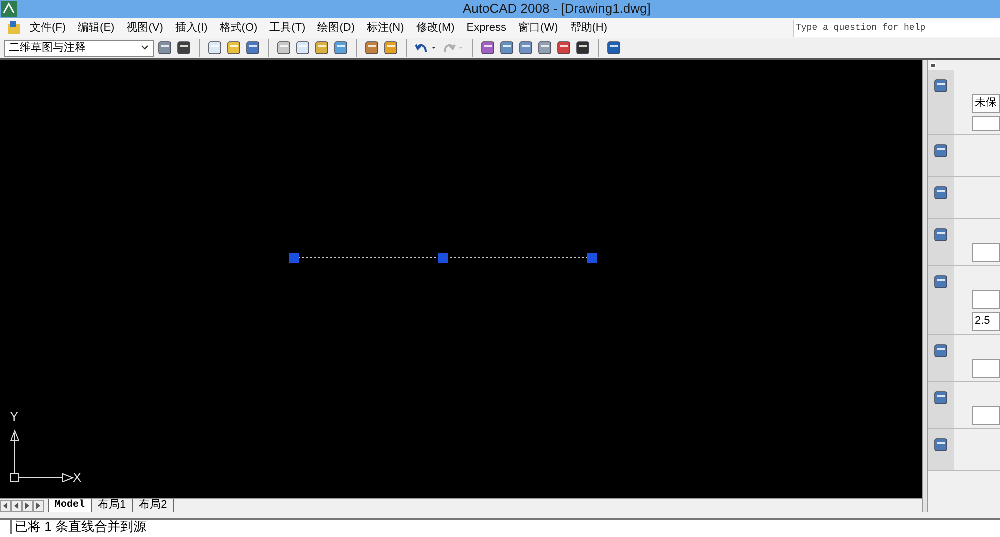 The height and width of the screenshot is (537, 1000). I want to click on window-title: AutoCAD 2008 - [Drawing1.dwg], so click(557, 9).